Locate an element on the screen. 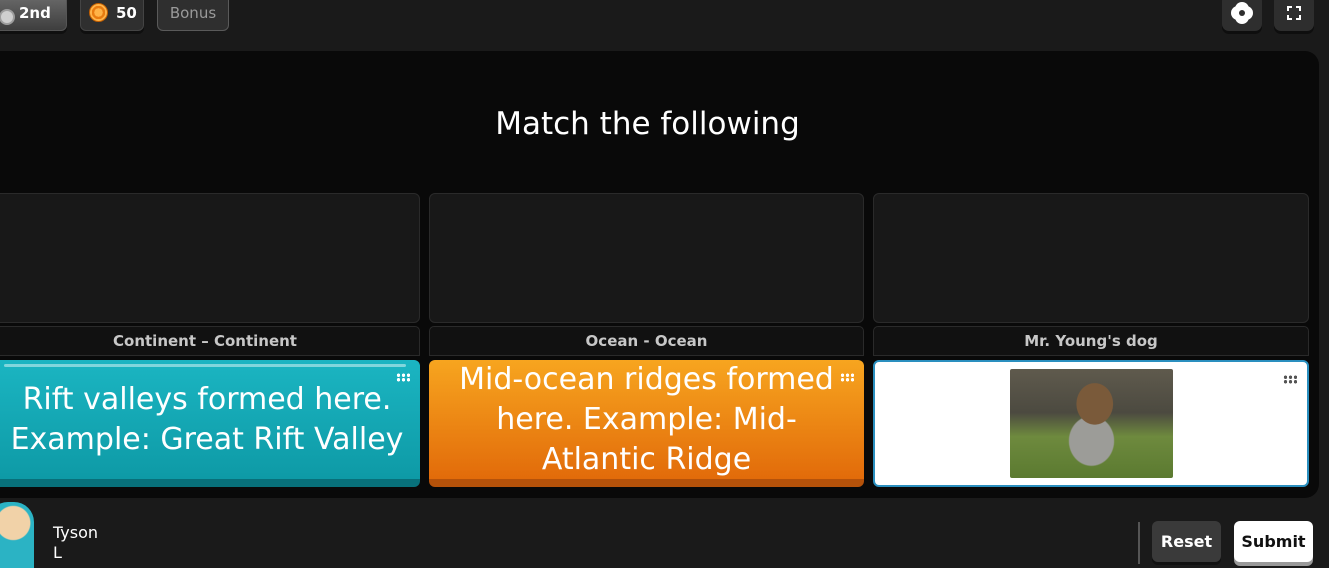 The image size is (1329, 568). gear-icon is located at coordinates (1242, 13).